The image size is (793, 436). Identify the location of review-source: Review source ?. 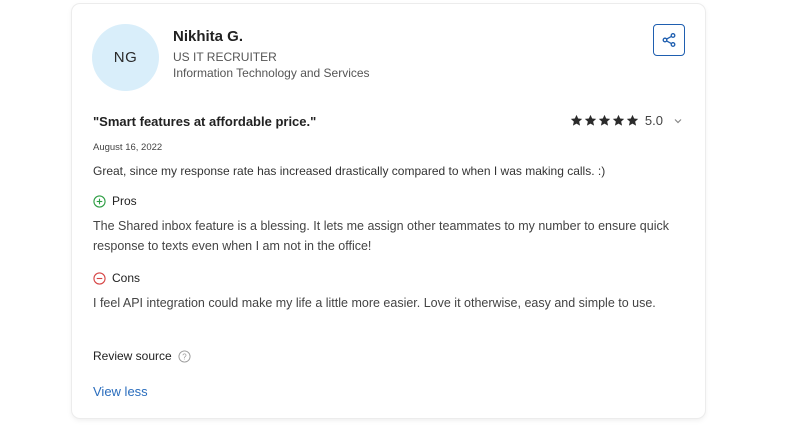
(142, 356).